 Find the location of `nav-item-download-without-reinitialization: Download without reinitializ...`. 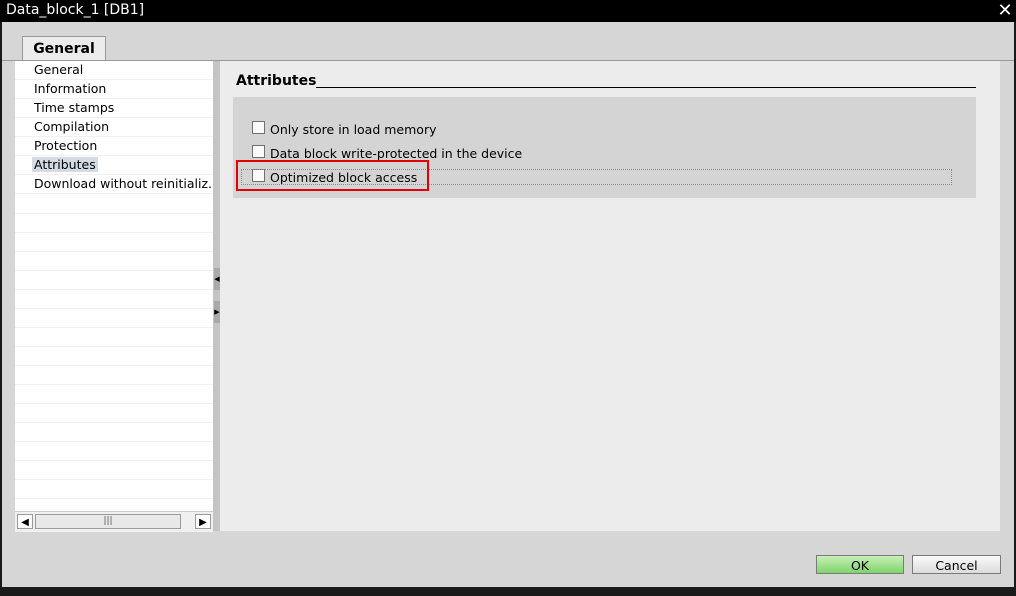

nav-item-download-without-reinitialization: Download without reinitializ... is located at coordinates (117, 184).